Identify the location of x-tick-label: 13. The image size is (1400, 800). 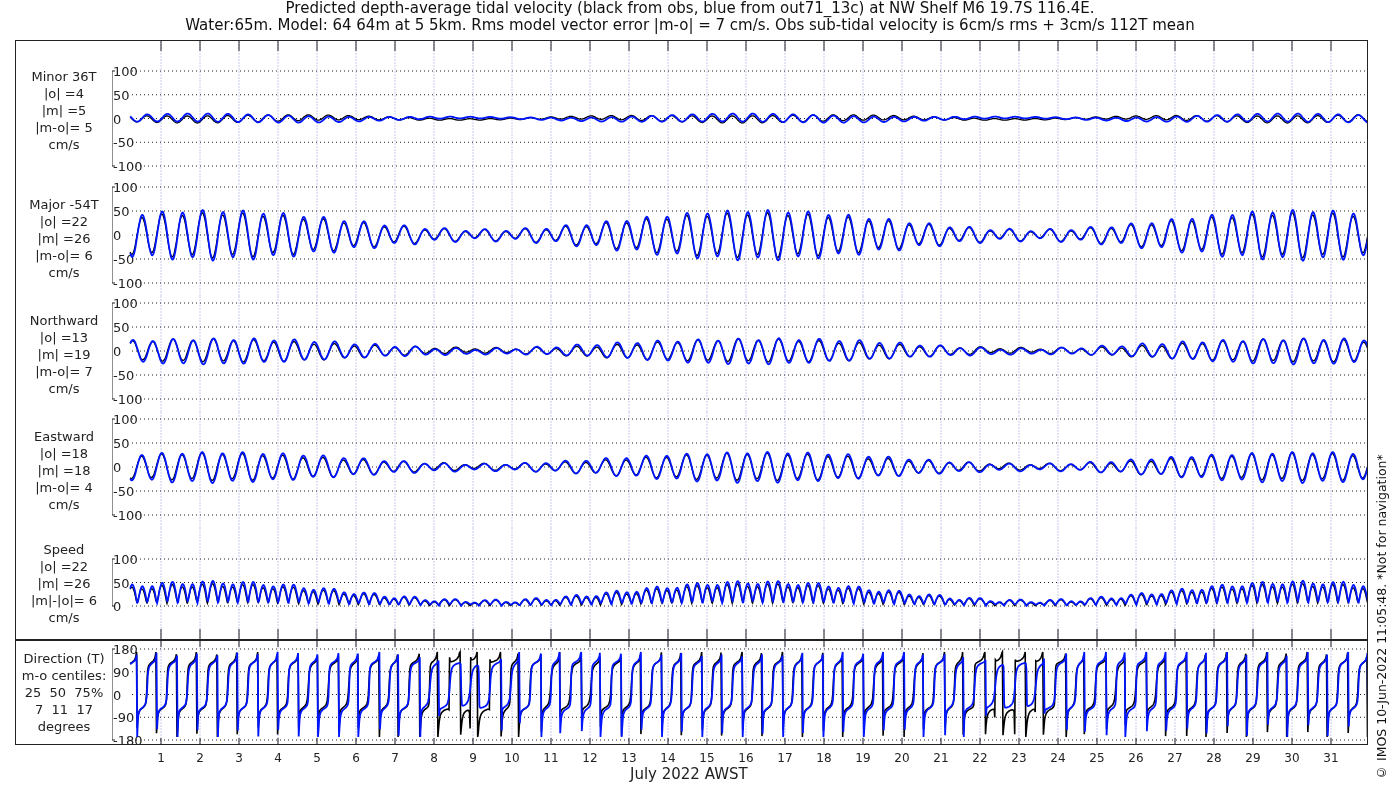
(629, 758).